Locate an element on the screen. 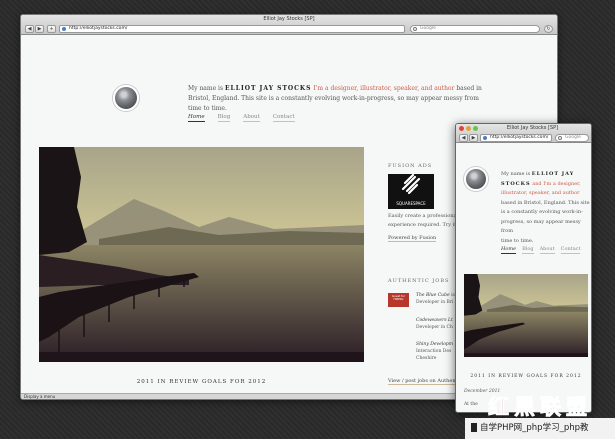  job-3-location: Cheshire is located at coordinates (426, 358).